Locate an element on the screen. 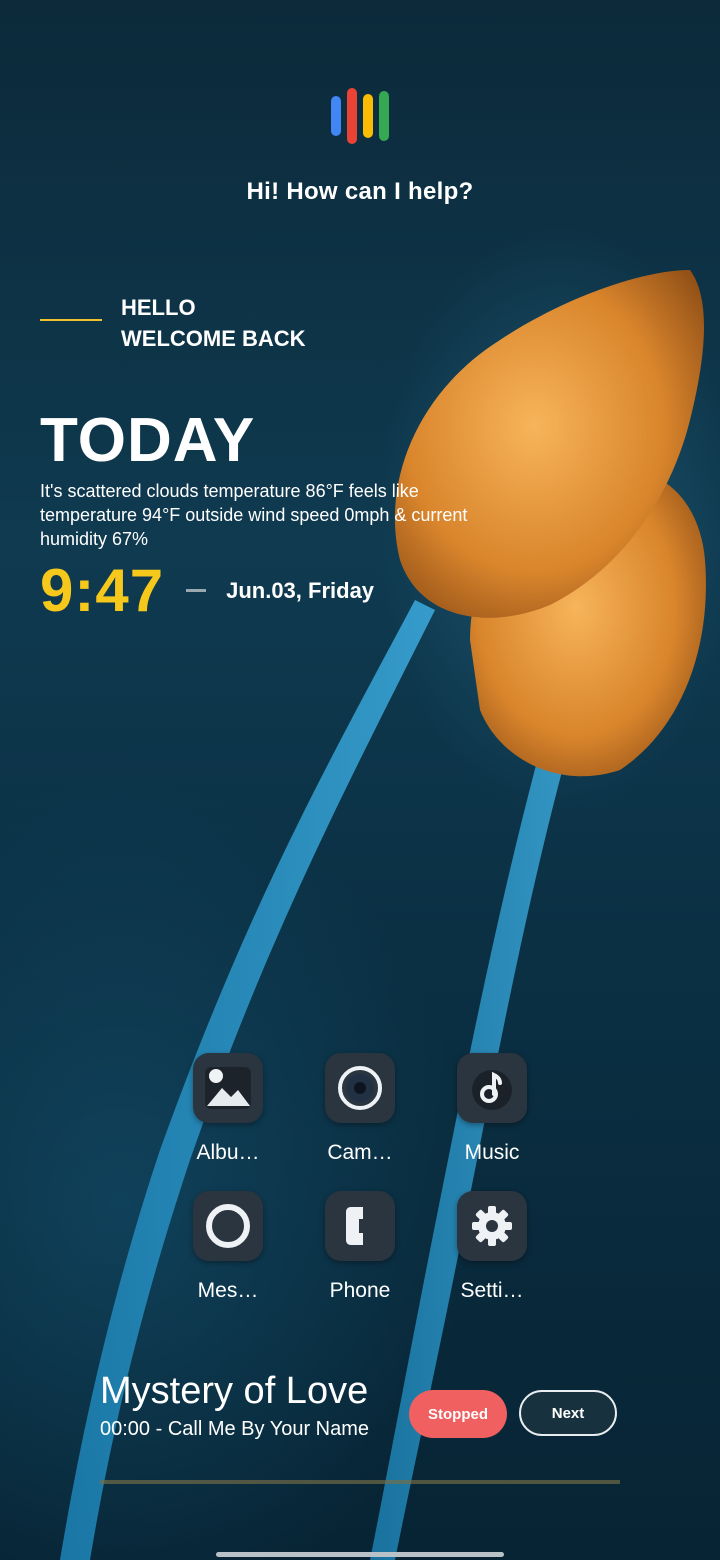 This screenshot has width=720, height=1560. clock-date: Jun.03, Friday is located at coordinates (300, 591).